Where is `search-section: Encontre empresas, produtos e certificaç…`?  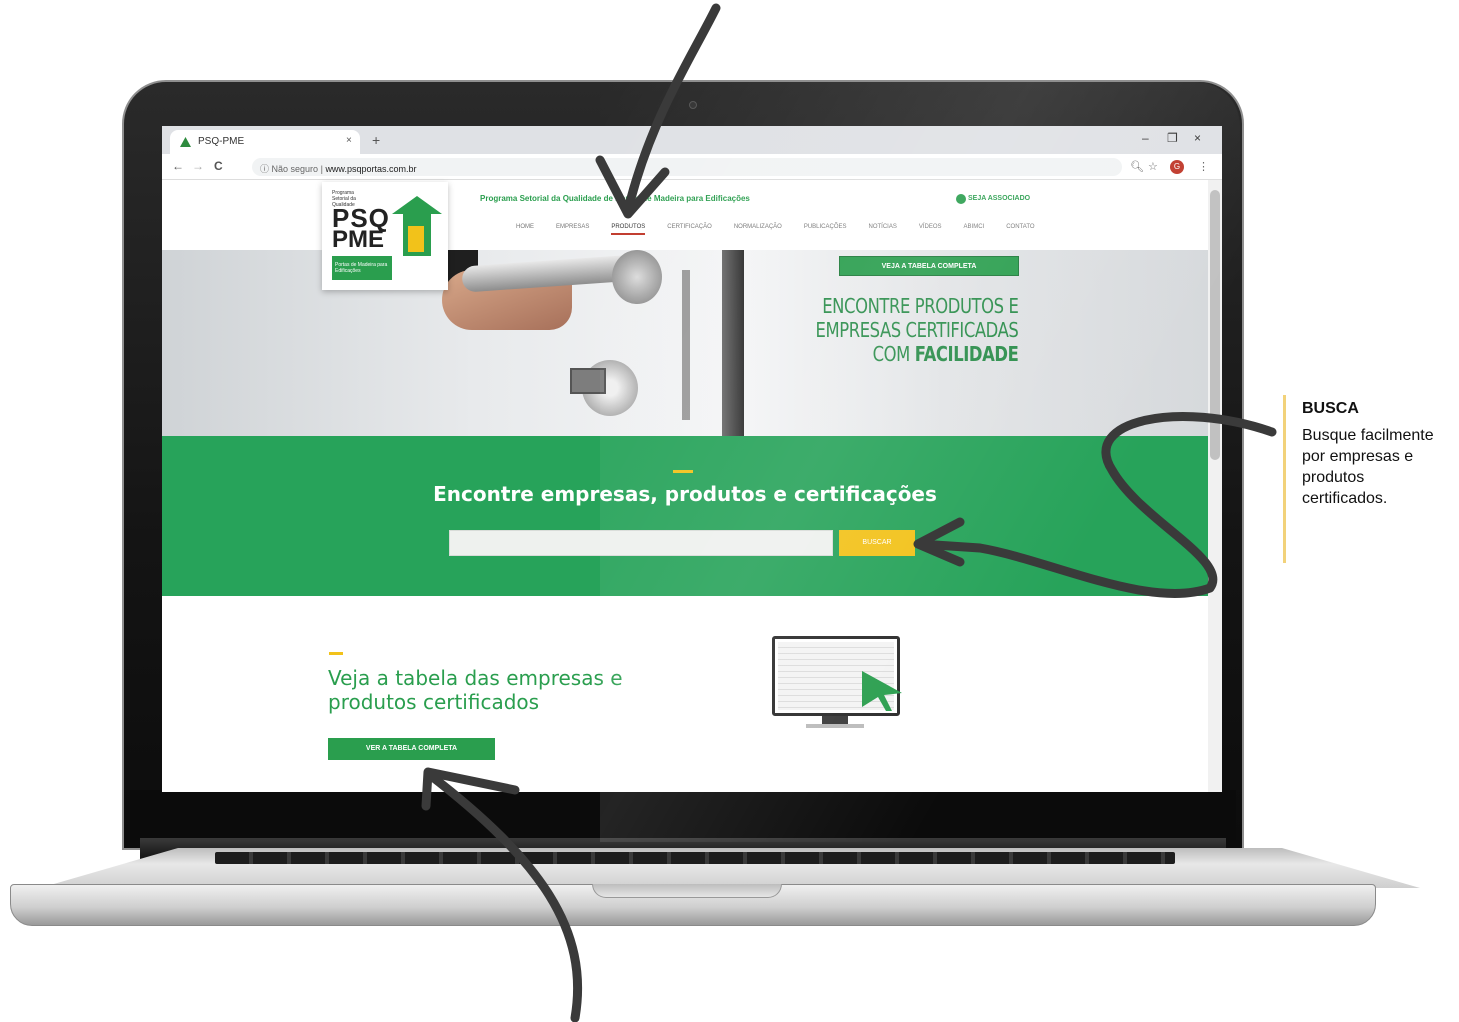
search-section: Encontre empresas, produtos e certificaç… is located at coordinates (685, 516).